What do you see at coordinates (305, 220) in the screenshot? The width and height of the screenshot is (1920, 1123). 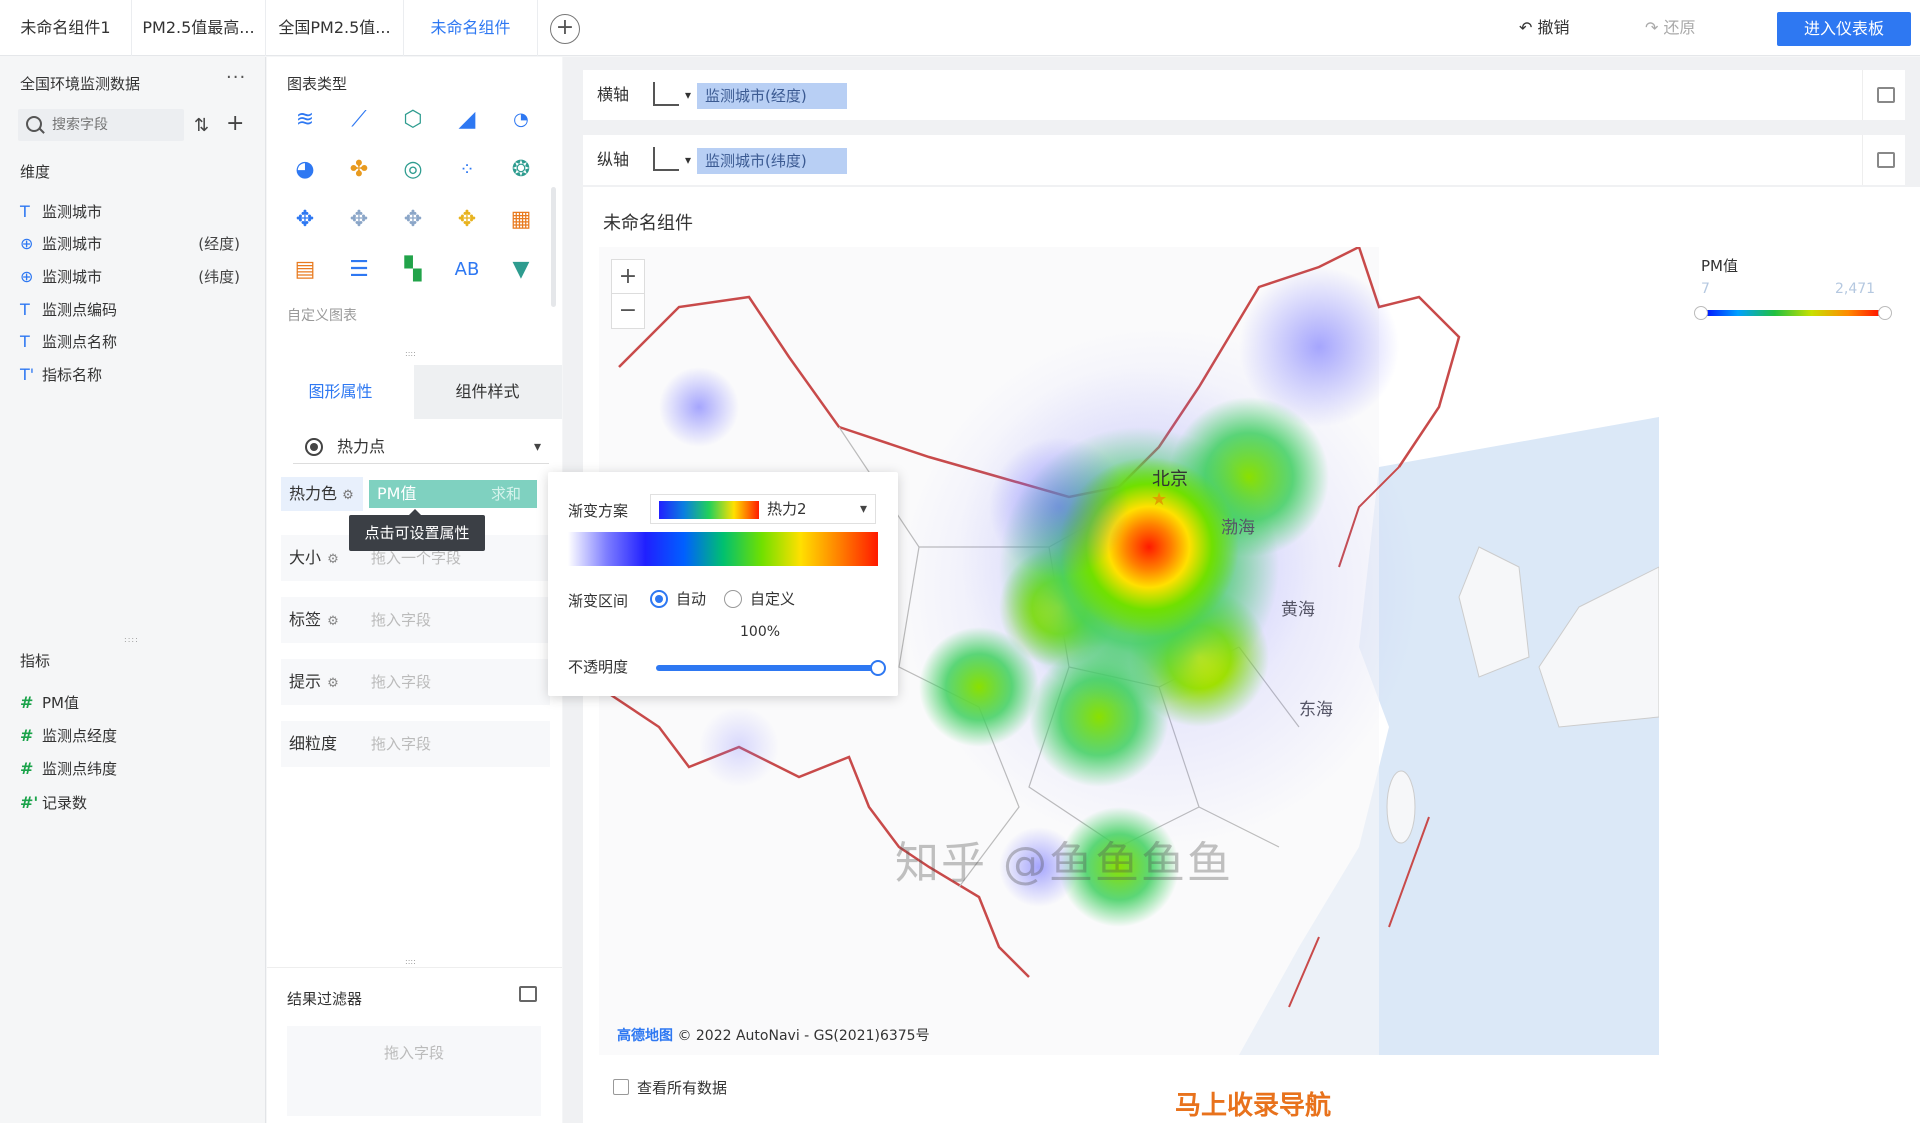 I see `region-map-icon: ✥` at bounding box center [305, 220].